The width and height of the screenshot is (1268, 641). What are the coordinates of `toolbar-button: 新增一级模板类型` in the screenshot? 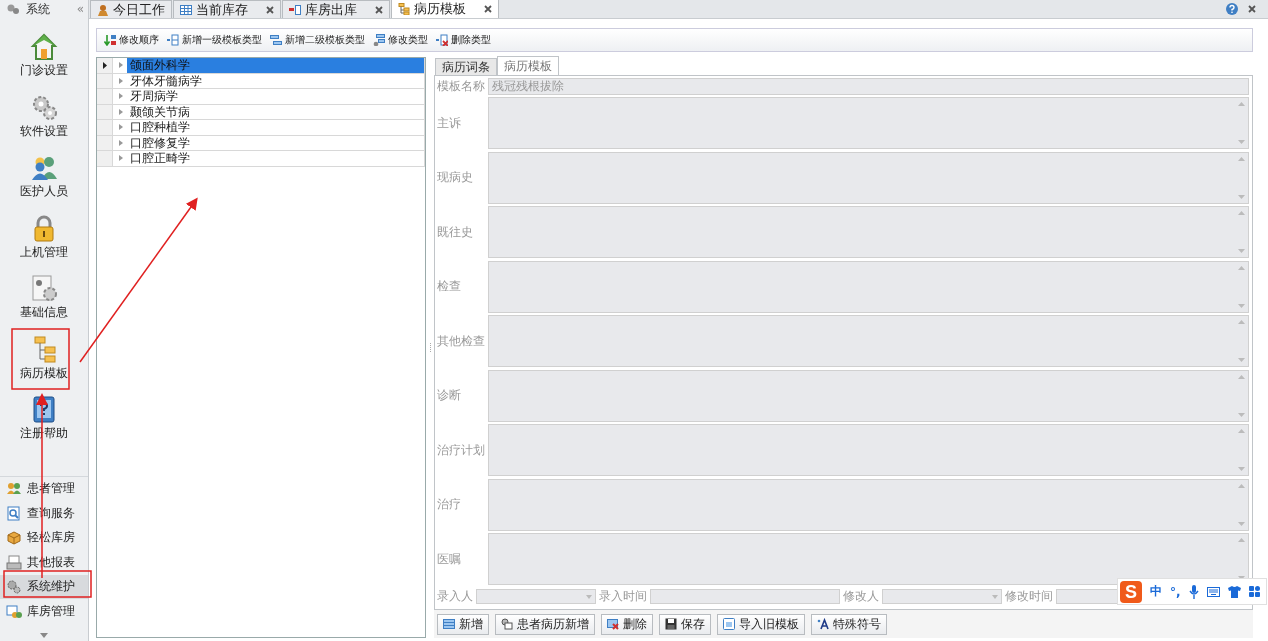 It's located at (214, 40).